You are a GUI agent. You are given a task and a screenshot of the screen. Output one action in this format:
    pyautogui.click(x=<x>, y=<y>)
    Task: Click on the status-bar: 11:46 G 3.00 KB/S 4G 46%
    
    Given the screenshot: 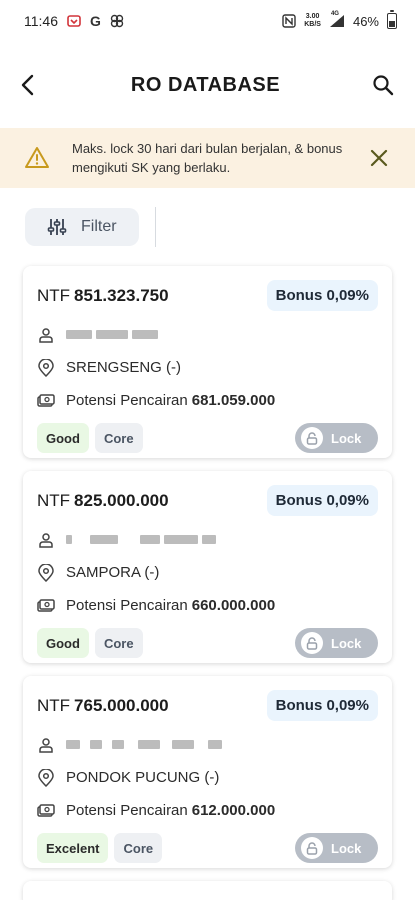 What is the action you would take?
    pyautogui.click(x=207, y=21)
    